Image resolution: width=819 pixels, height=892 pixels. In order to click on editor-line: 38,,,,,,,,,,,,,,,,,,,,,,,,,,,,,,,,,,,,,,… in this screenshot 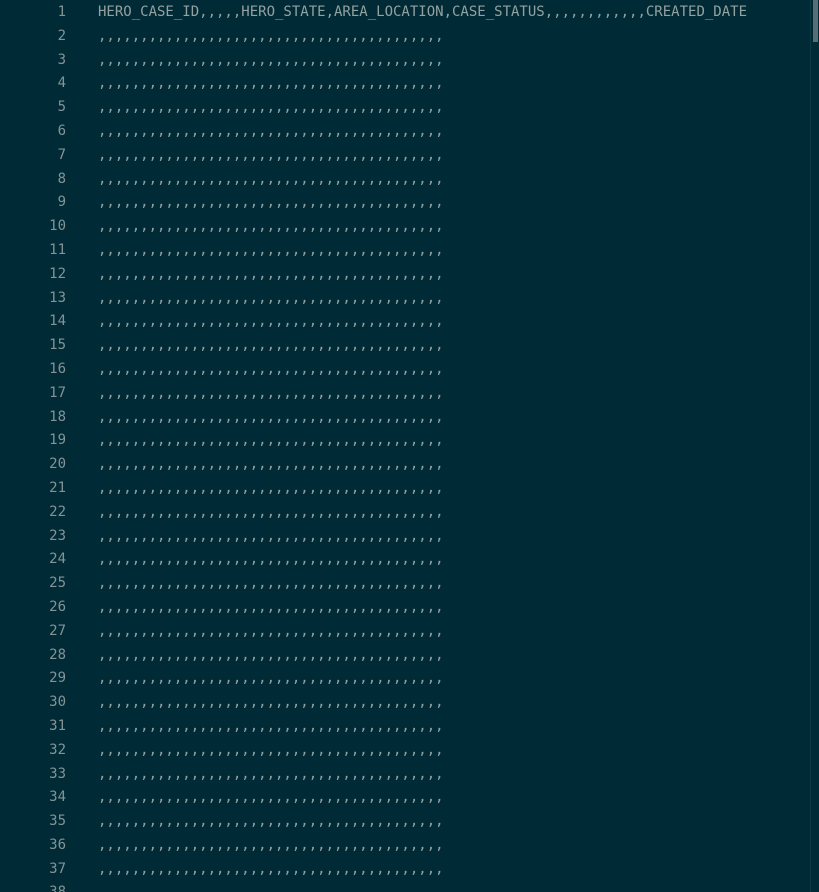, I will do `click(405, 886)`.